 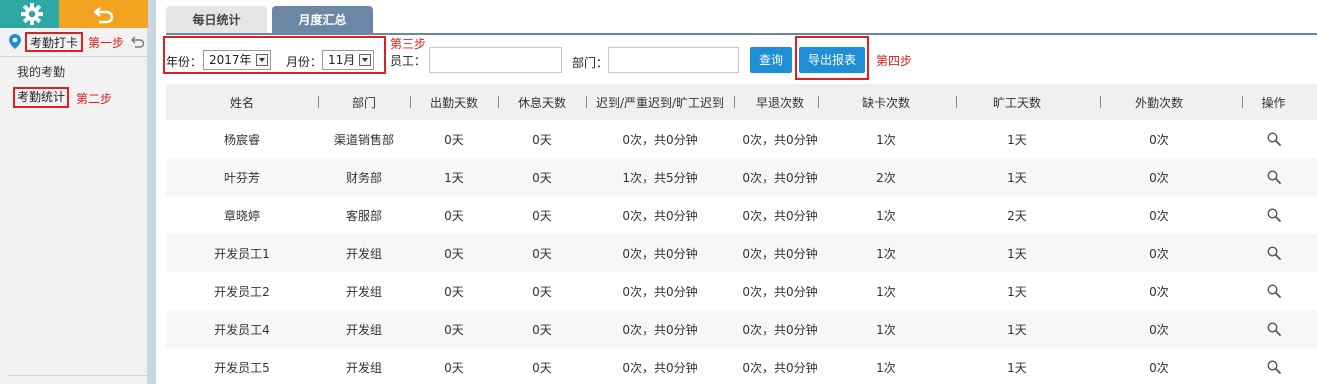 I want to click on back-button, so click(x=103, y=14).